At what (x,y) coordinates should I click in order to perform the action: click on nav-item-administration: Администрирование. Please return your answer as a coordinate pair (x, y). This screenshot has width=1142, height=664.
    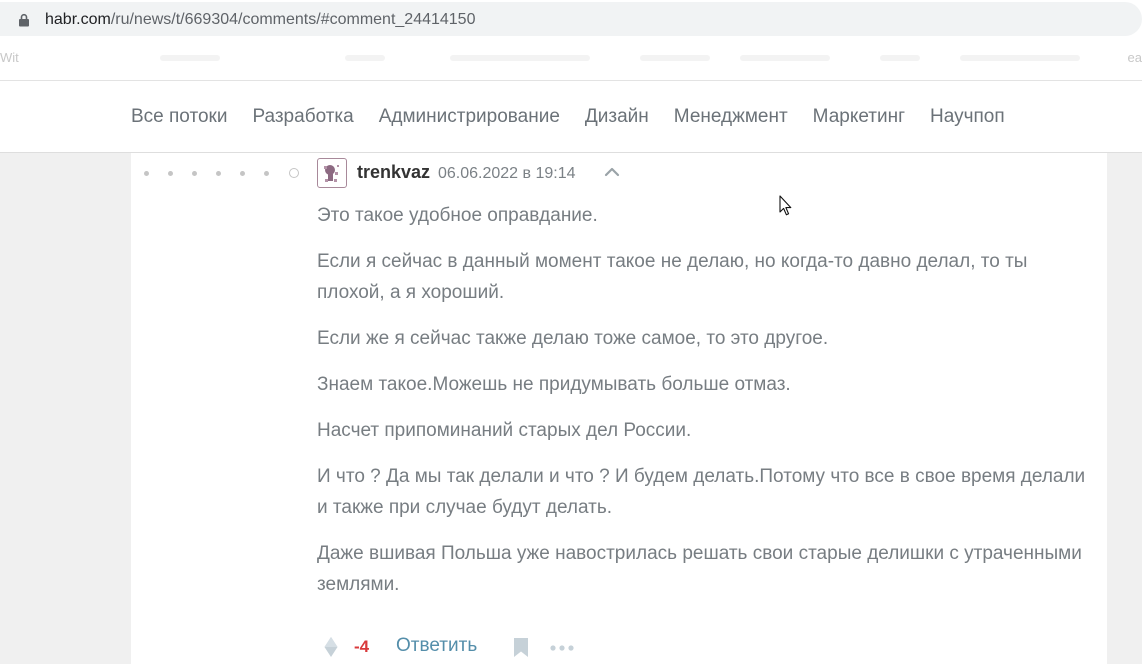
    Looking at the image, I should click on (469, 117).